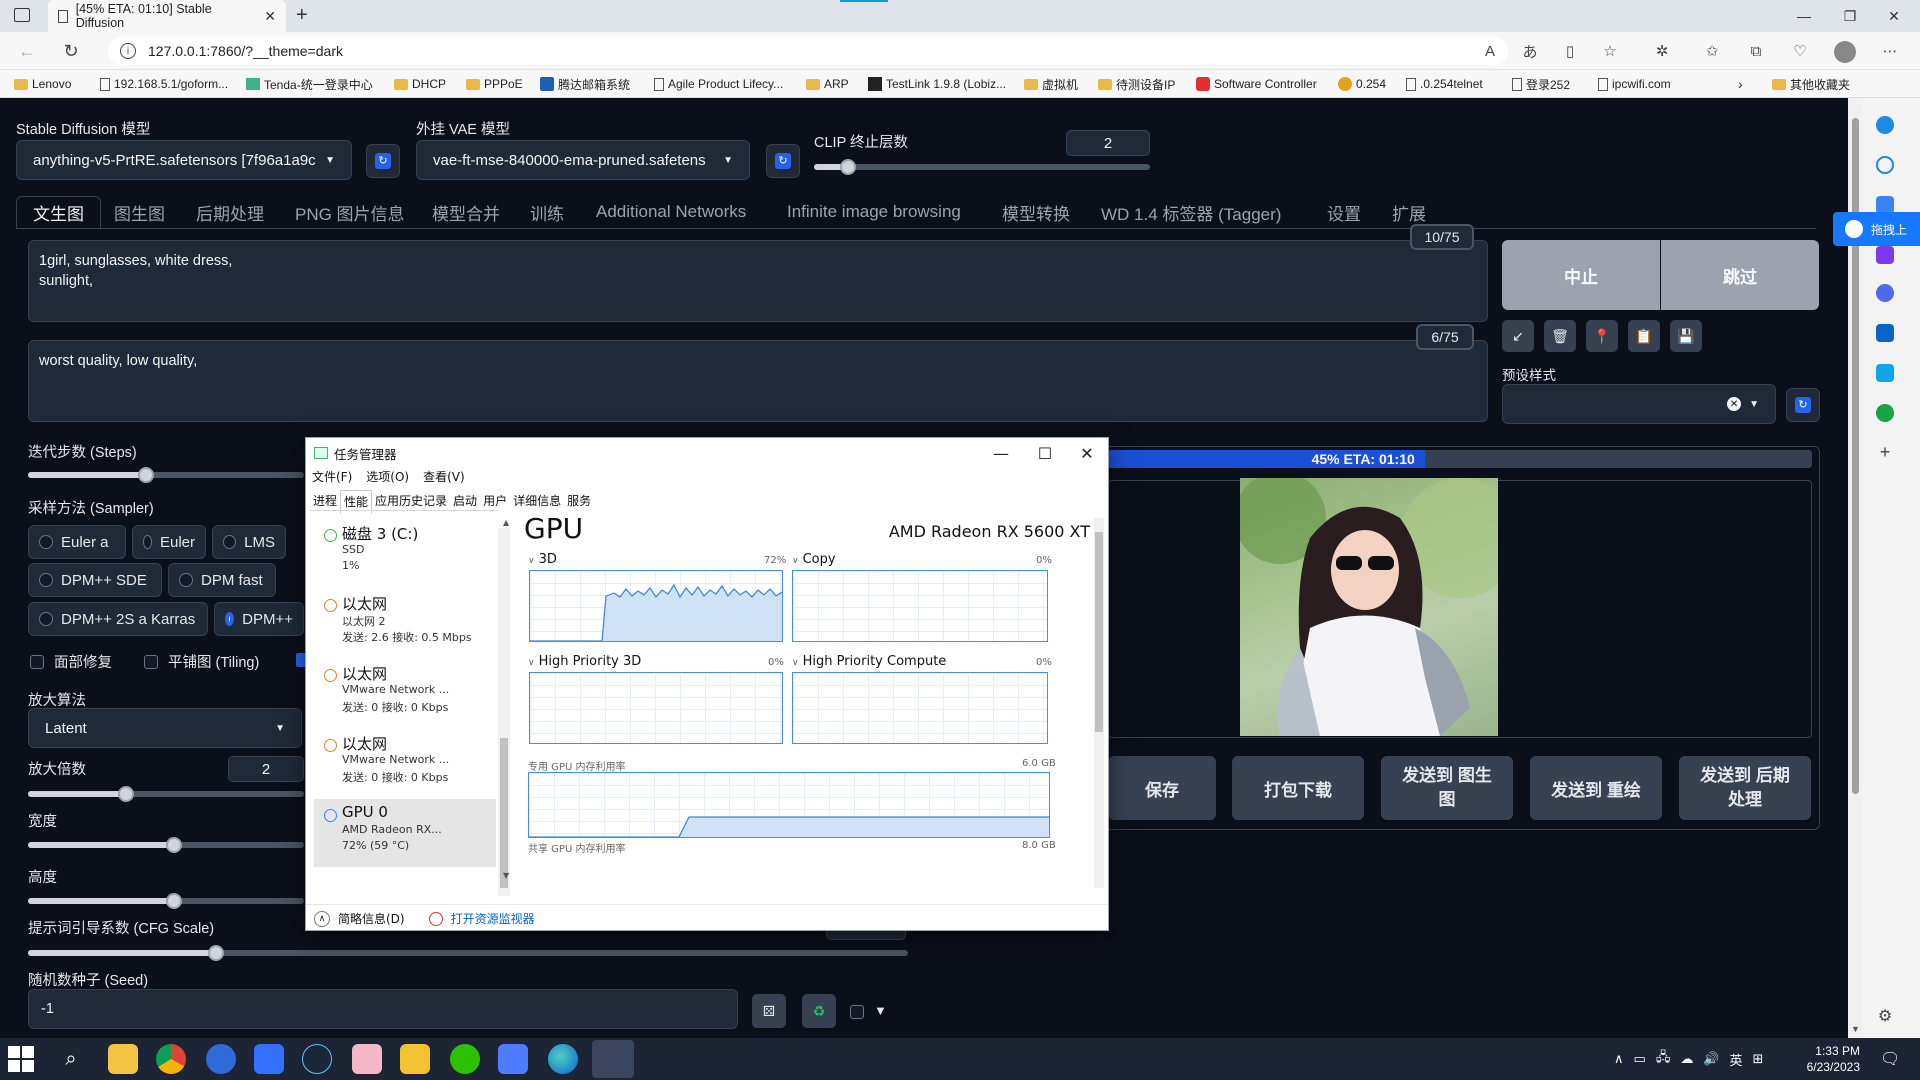 Image resolution: width=1920 pixels, height=1080 pixels. I want to click on tab-extras: 后期处理, so click(230, 212).